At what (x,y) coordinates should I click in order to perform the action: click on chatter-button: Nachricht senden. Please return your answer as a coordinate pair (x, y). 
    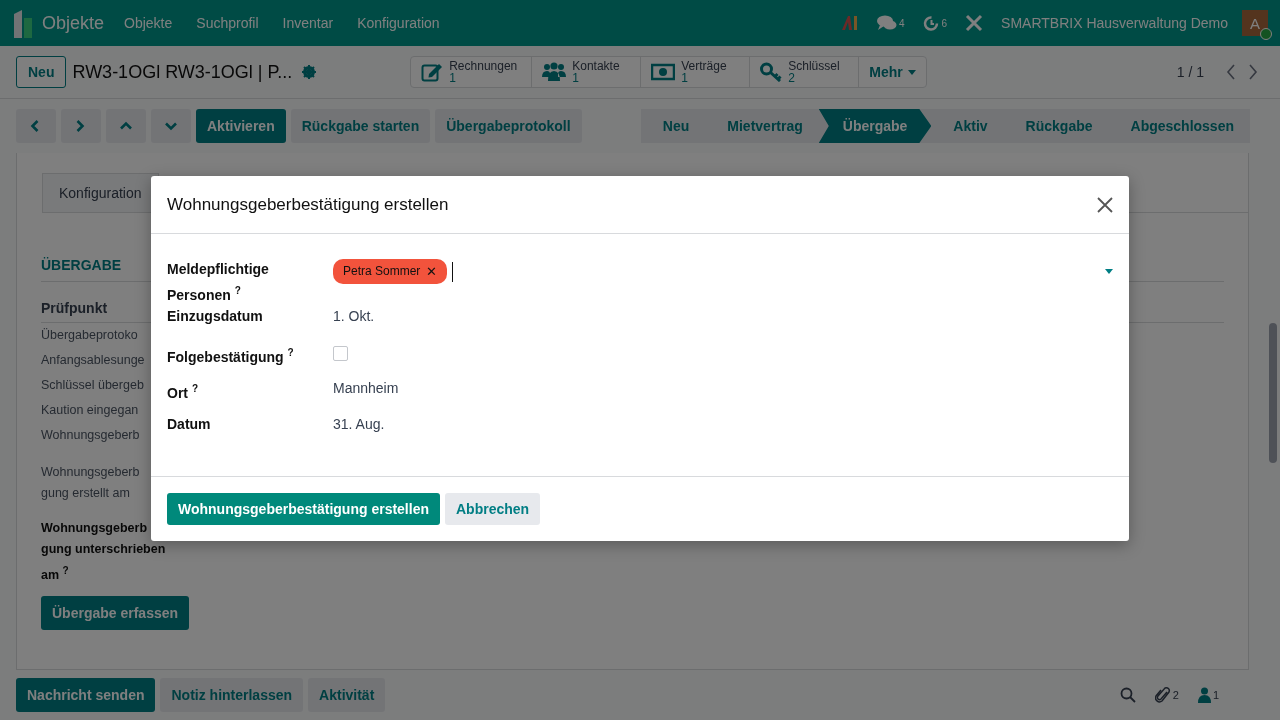
    Looking at the image, I should click on (86, 695).